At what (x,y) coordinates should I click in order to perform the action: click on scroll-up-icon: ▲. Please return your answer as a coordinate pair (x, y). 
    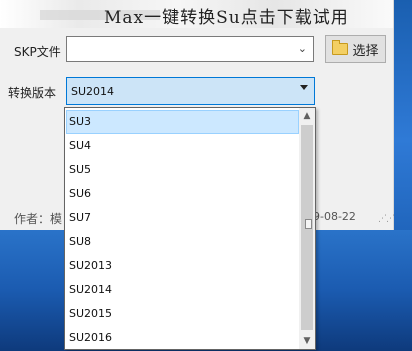
    Looking at the image, I should click on (307, 116).